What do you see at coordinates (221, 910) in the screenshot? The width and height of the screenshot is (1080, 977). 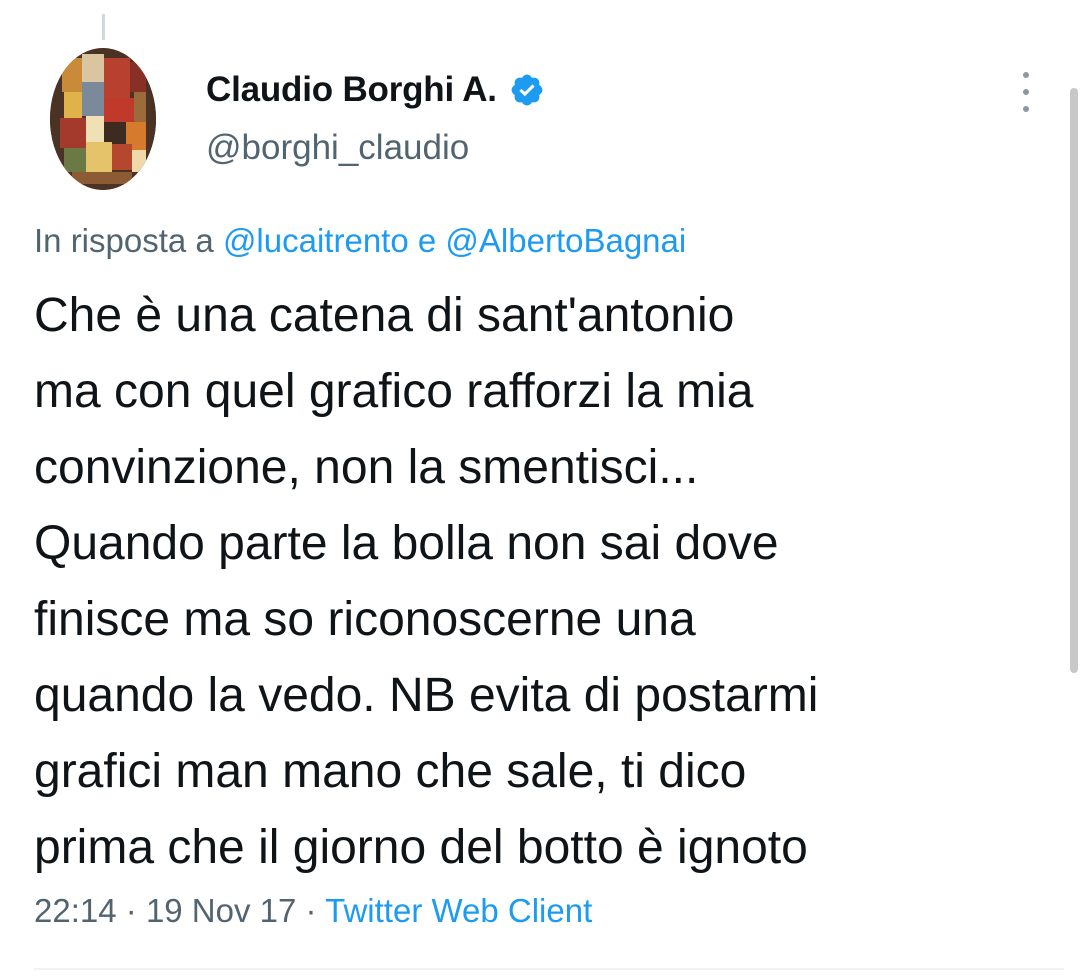 I see `tweet-date: 19 Nov 17` at bounding box center [221, 910].